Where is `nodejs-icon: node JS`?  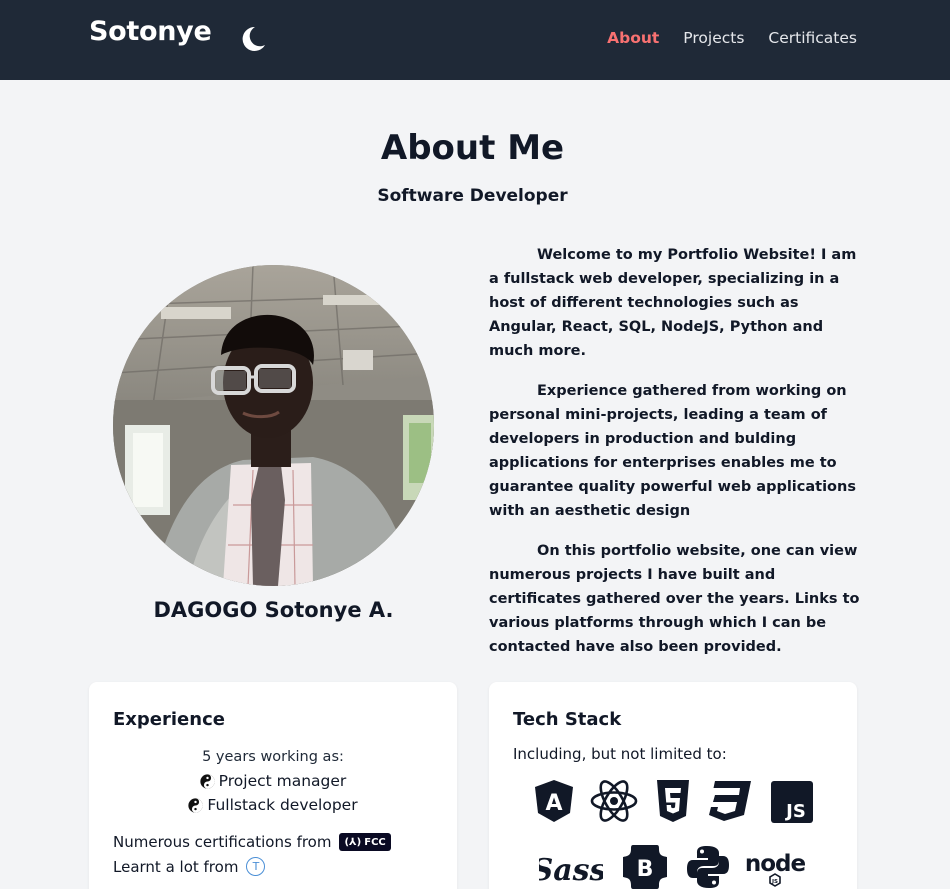
nodejs-icon: node JS is located at coordinates (776, 869).